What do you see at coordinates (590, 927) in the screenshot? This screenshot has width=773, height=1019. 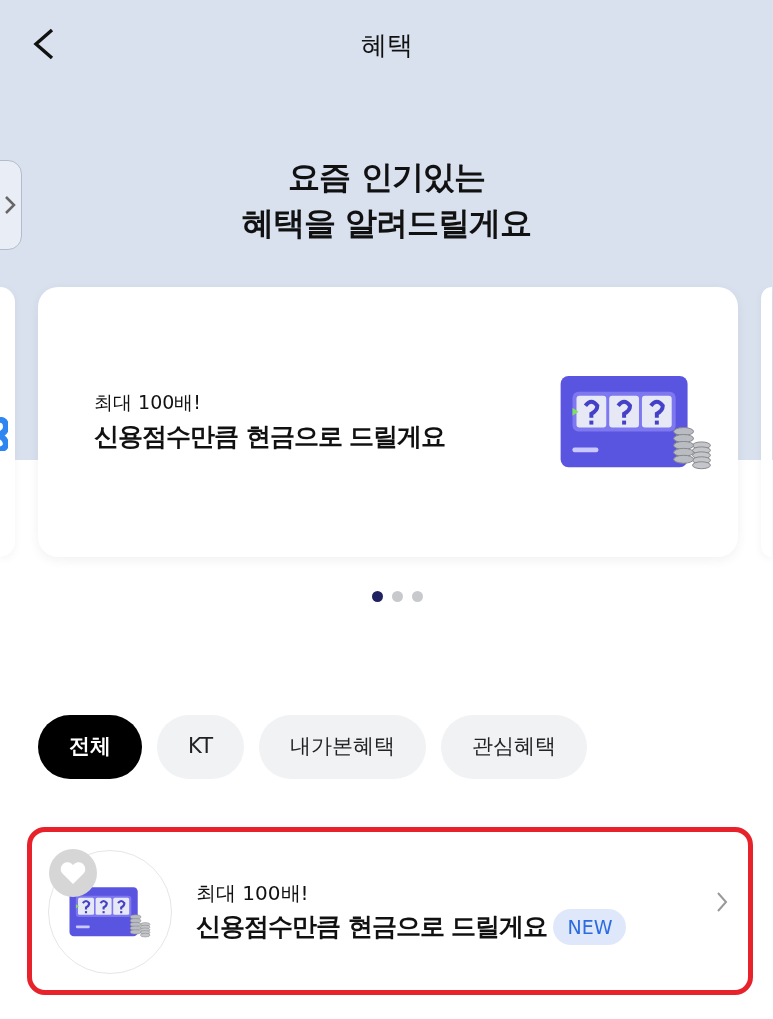 I see `new-badge: NEW` at bounding box center [590, 927].